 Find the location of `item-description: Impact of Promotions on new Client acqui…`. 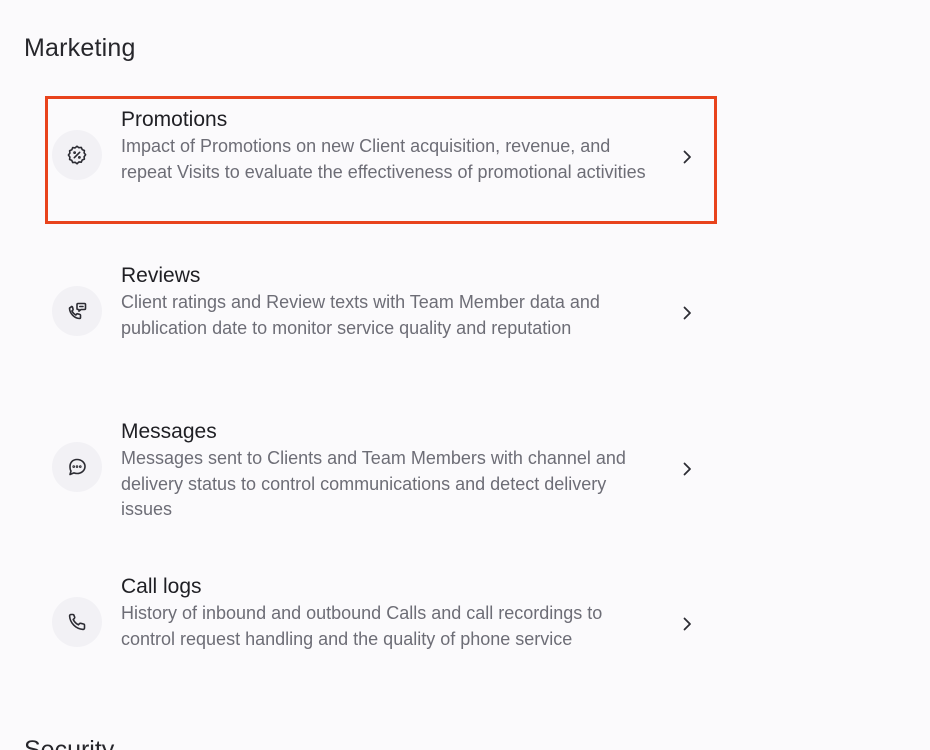

item-description: Impact of Promotions on new Client acqui… is located at coordinates (383, 159).